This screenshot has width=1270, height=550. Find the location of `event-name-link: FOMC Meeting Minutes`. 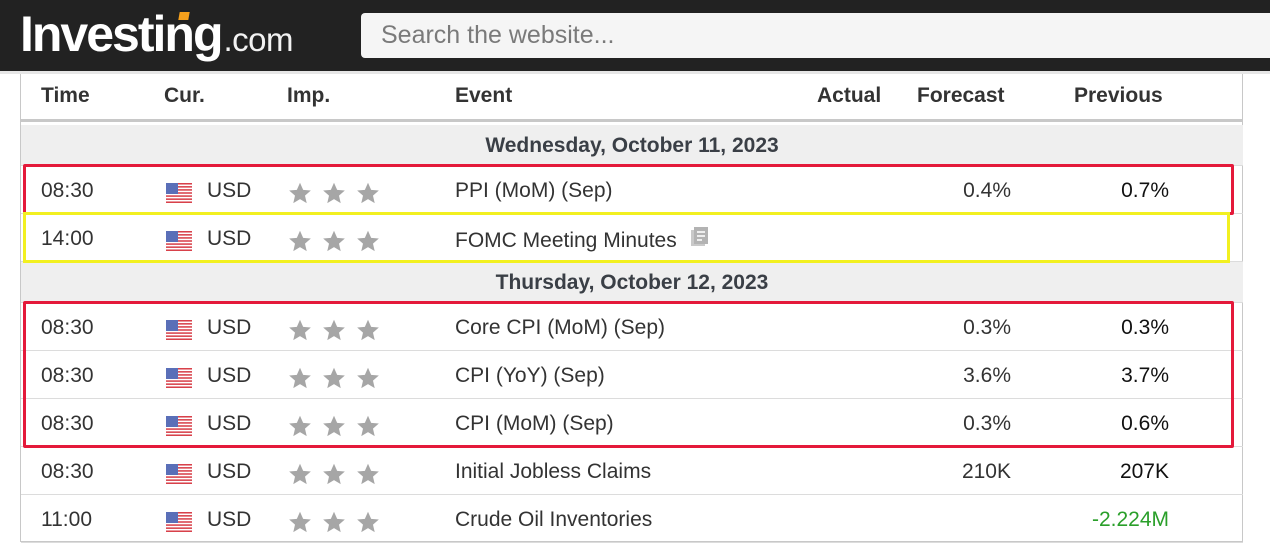

event-name-link: FOMC Meeting Minutes is located at coordinates (583, 240).